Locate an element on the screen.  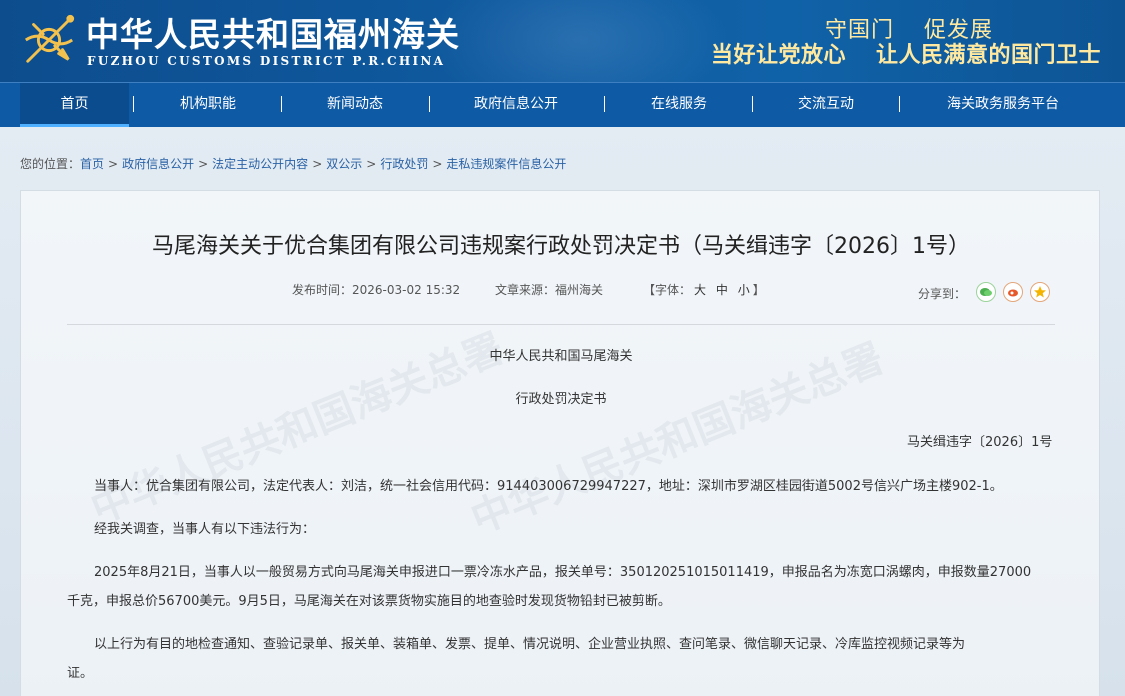
customs-emblem-icon is located at coordinates (49, 40).